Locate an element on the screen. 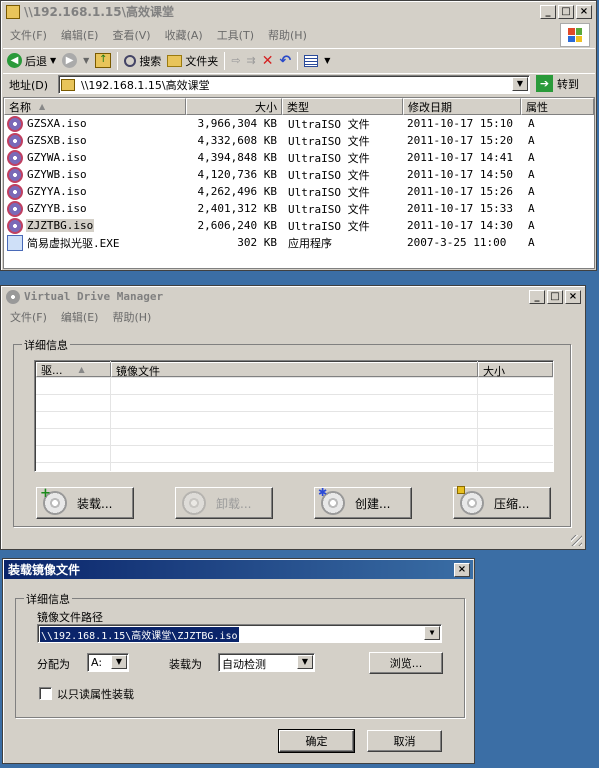 This screenshot has width=599, height=768. back-button: ◀ 后退 ▼ is located at coordinates (31, 61).